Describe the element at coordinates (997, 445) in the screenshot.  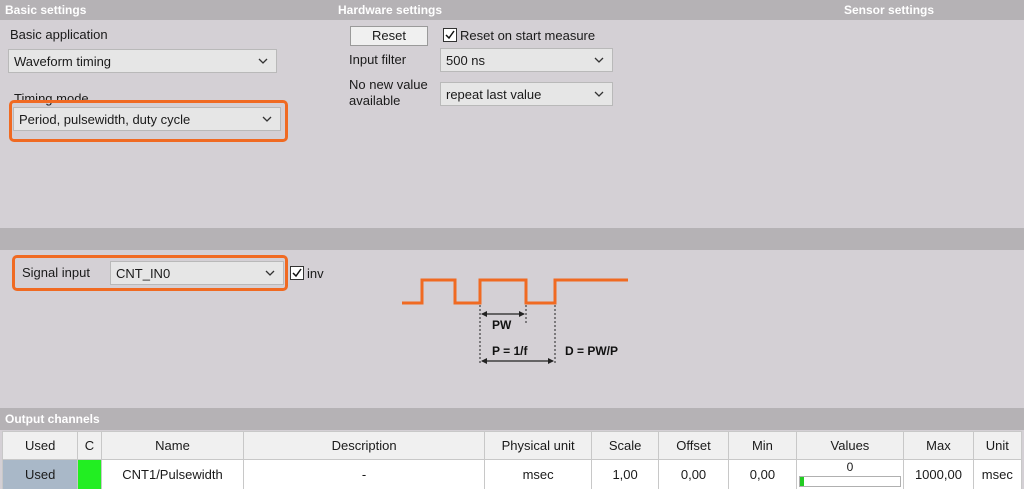
I see `col-unit: Unit` at that location.